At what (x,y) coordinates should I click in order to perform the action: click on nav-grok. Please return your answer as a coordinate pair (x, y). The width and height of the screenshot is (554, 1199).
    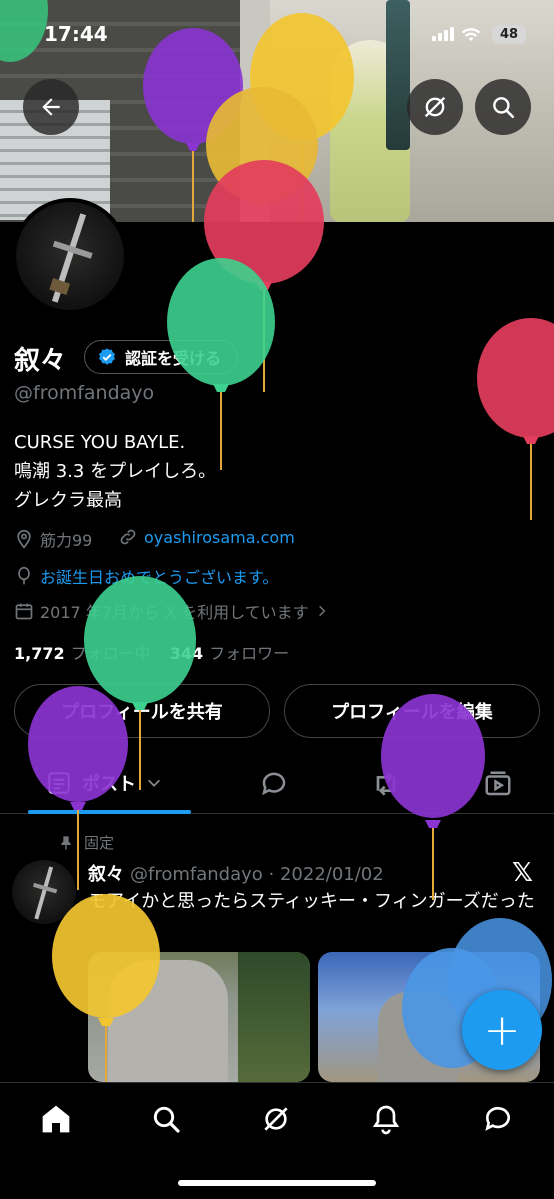
    Looking at the image, I should click on (276, 1119).